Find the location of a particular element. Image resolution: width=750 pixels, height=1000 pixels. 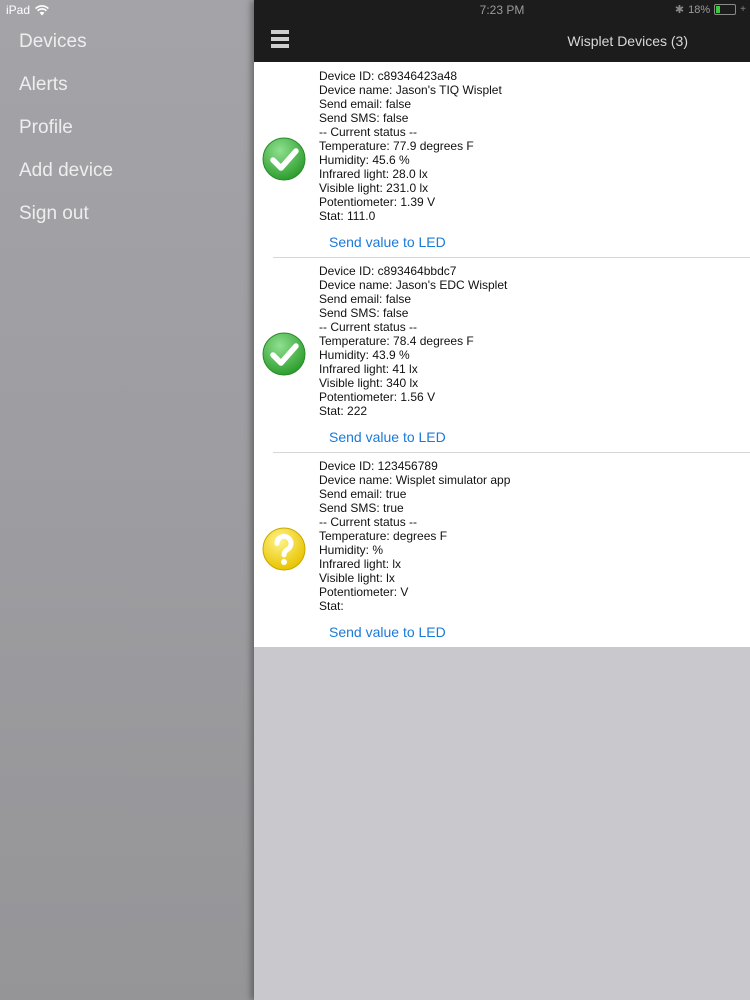

send-sms: Send SMS: true is located at coordinates (361, 508).